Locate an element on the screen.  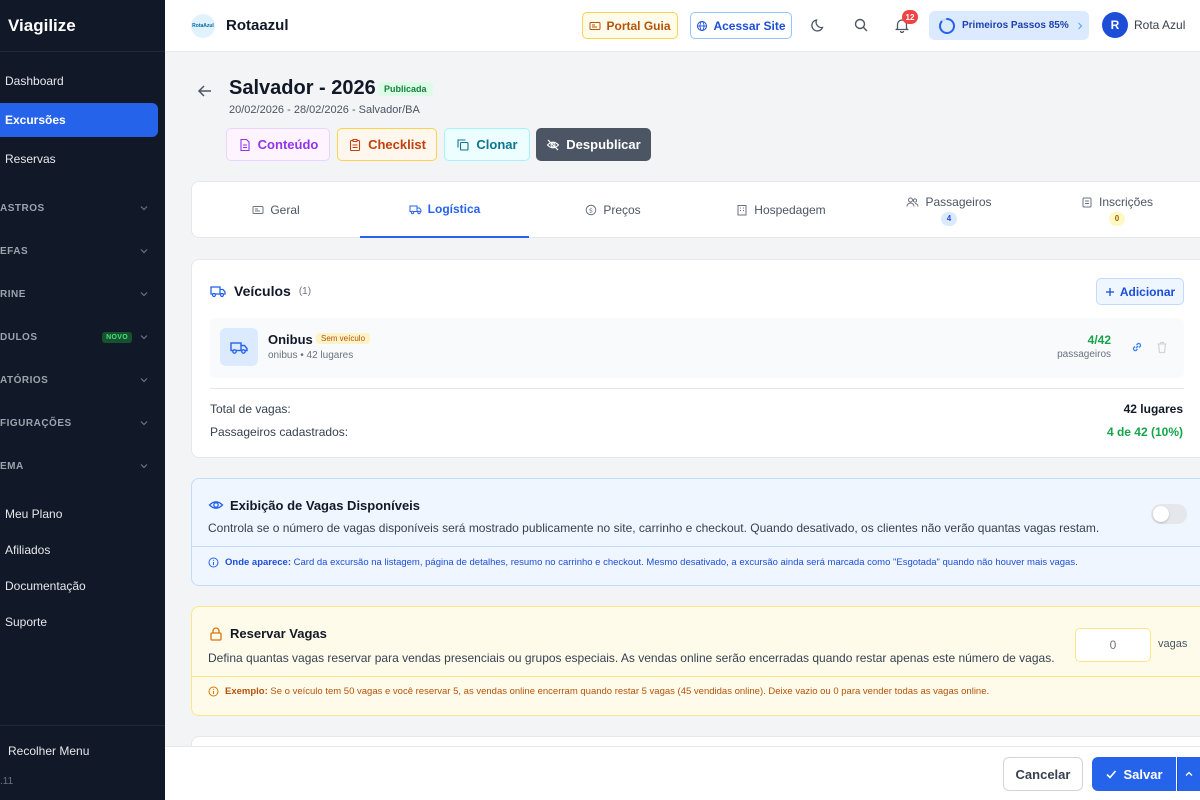
trash-icon is located at coordinates (1162, 347).